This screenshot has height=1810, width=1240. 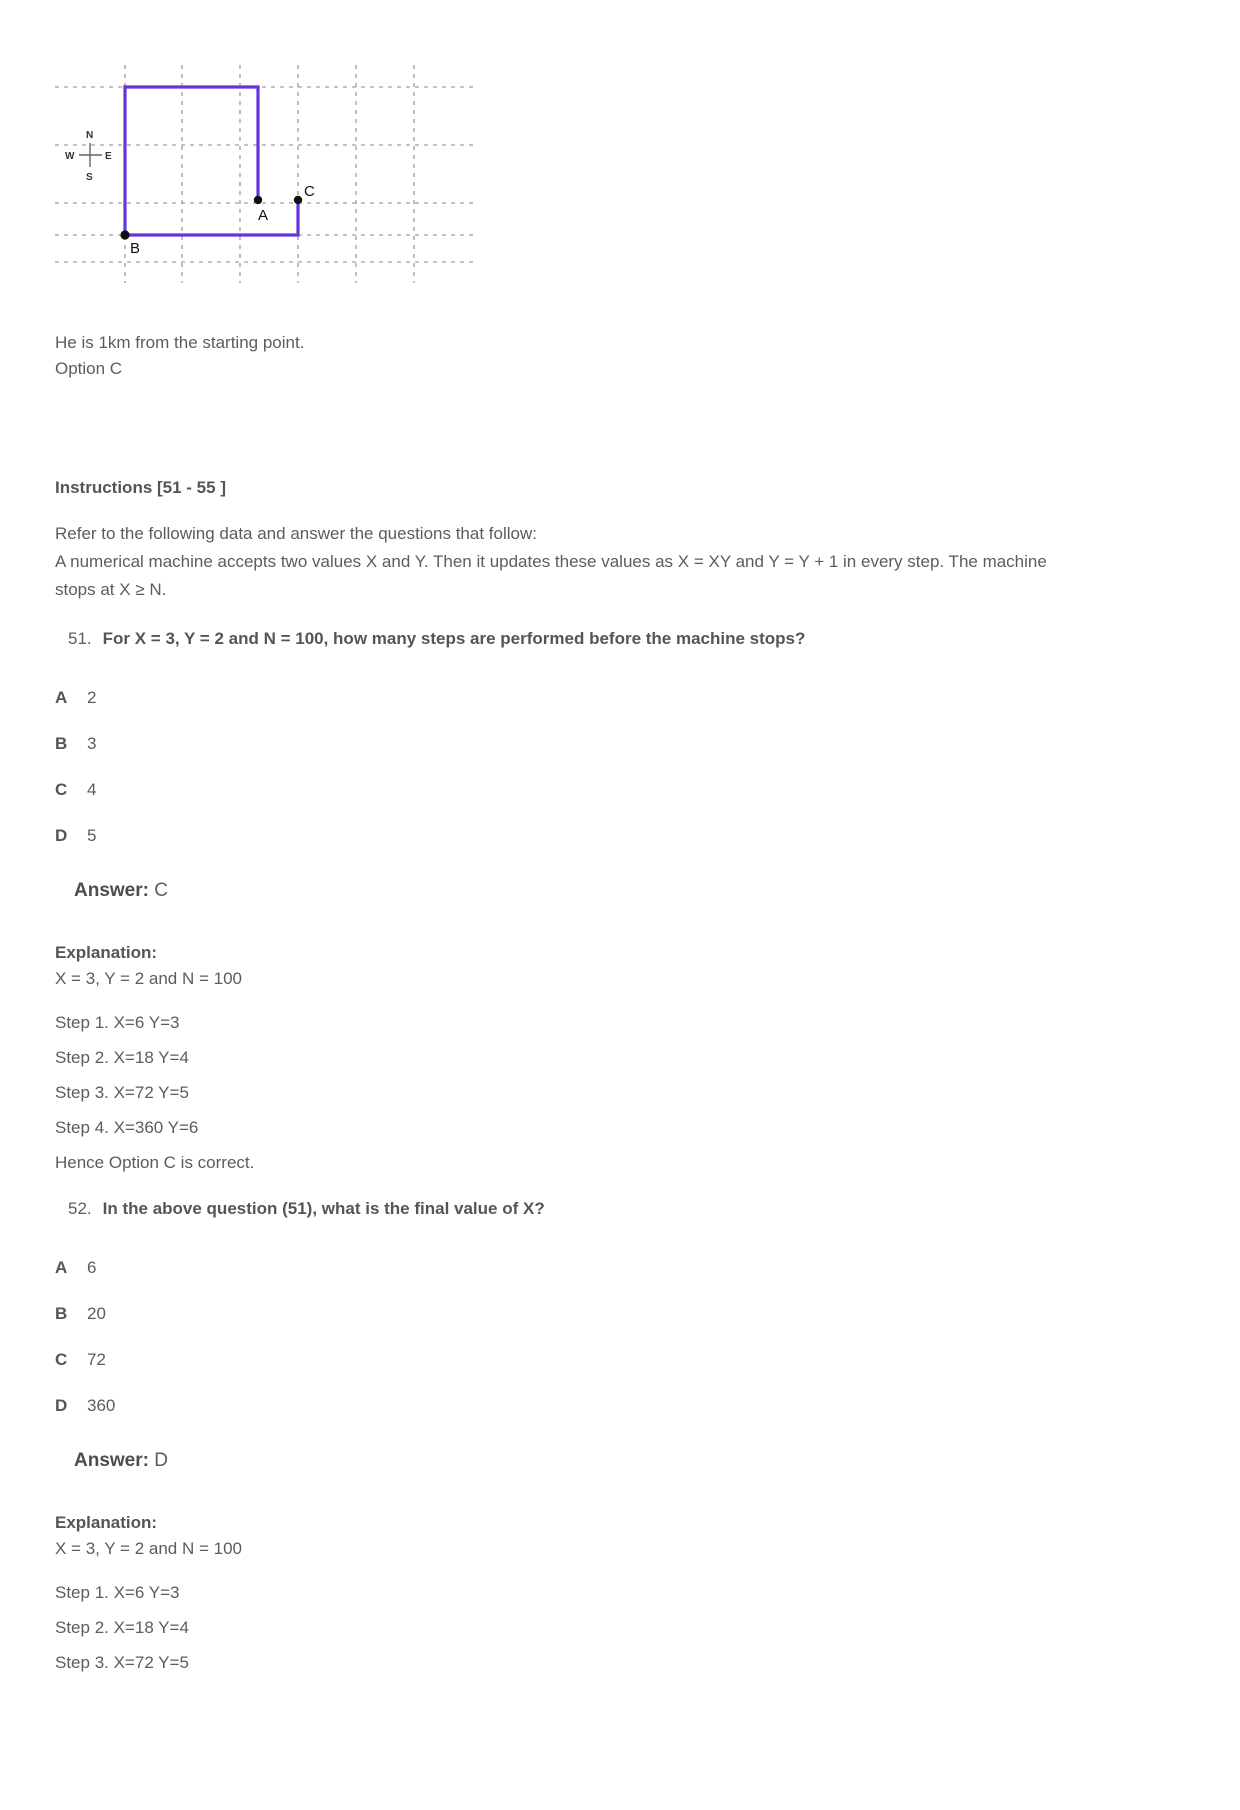 I want to click on answer-value: C, so click(x=161, y=890).